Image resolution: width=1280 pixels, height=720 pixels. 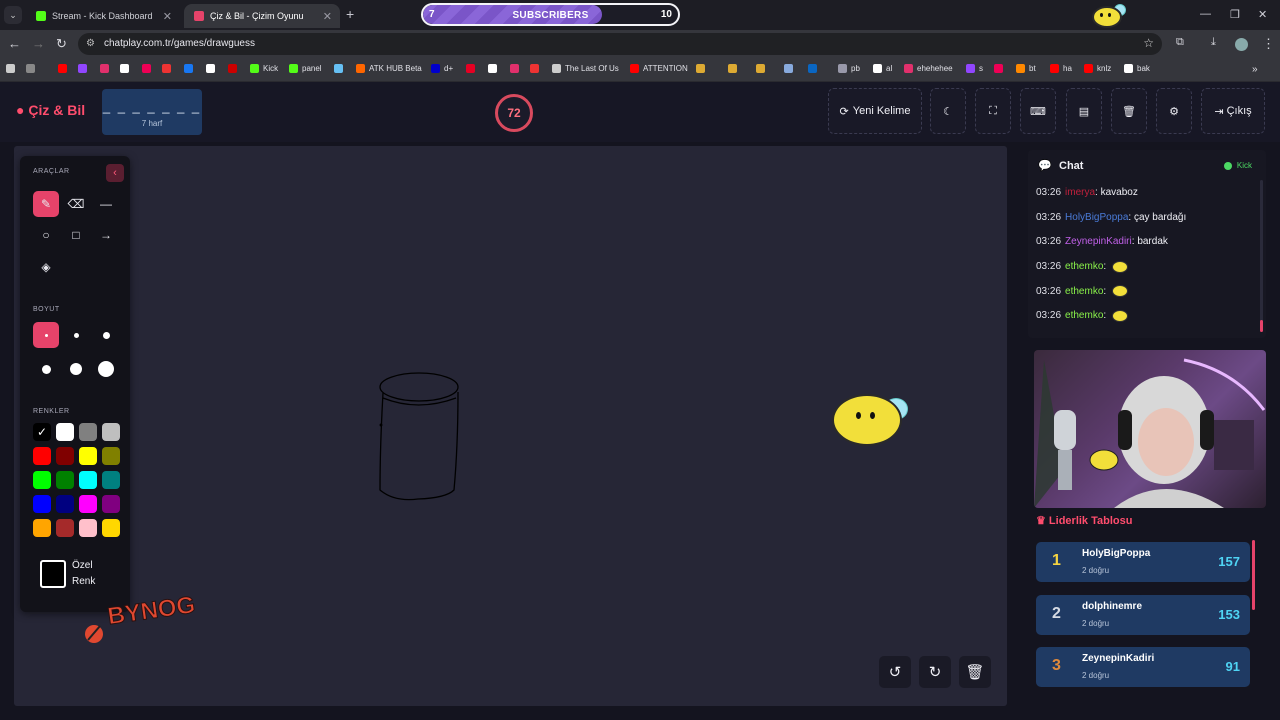 I want to click on bookmark-dplus: d+, so click(x=442, y=68).